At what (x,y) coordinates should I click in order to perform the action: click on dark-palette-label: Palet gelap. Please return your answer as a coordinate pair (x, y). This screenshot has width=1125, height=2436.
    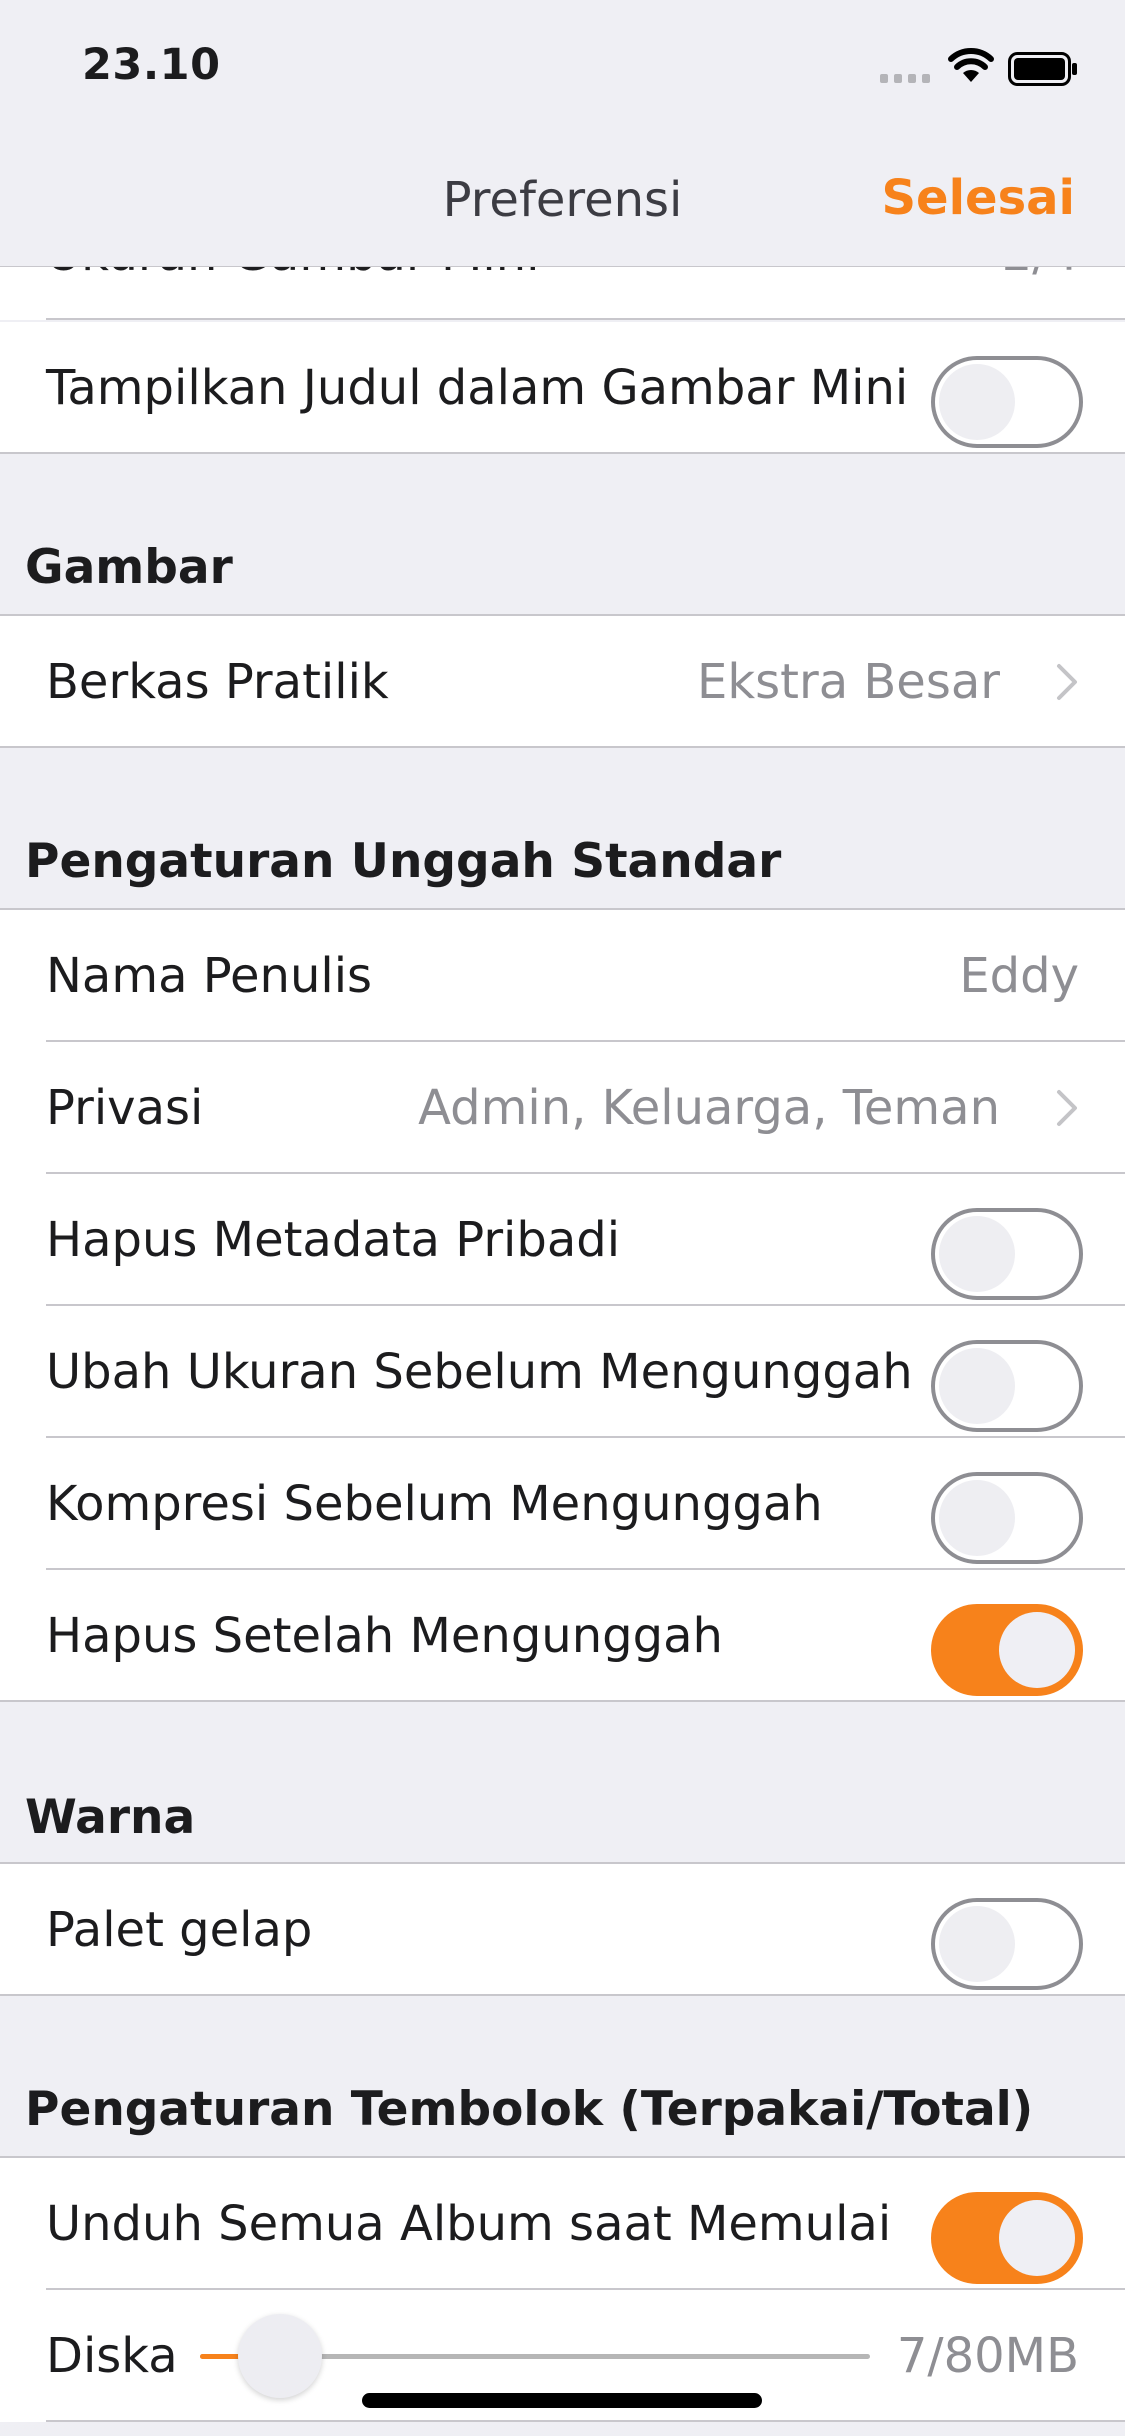
    Looking at the image, I should click on (179, 1930).